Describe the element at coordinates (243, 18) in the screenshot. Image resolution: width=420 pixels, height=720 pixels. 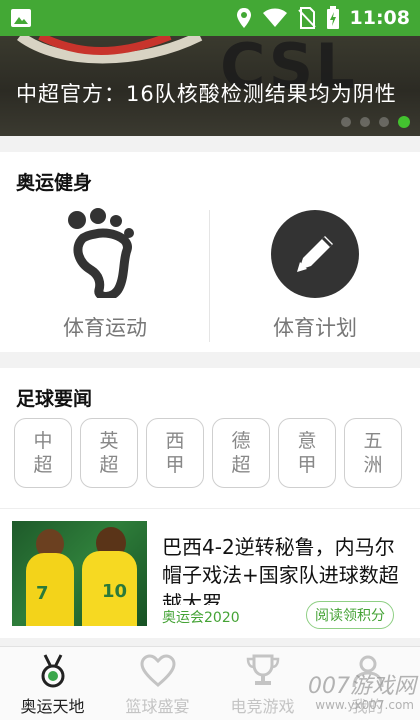
I see `location-icon` at that location.